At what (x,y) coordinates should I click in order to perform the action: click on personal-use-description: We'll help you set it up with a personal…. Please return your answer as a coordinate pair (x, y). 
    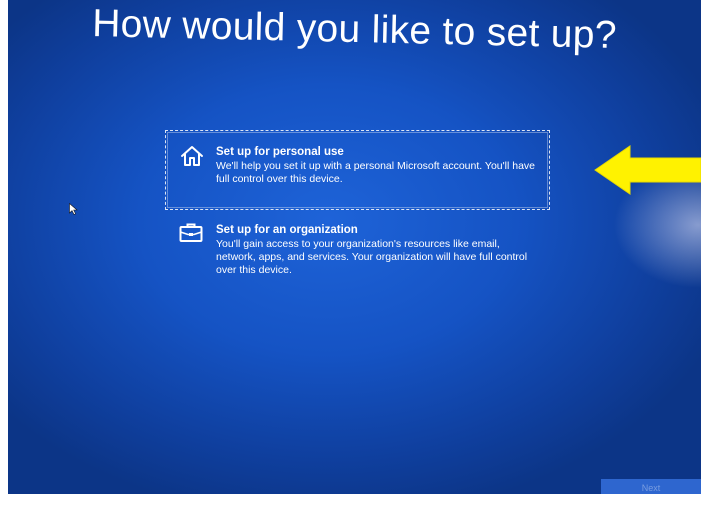
    Looking at the image, I should click on (375, 172).